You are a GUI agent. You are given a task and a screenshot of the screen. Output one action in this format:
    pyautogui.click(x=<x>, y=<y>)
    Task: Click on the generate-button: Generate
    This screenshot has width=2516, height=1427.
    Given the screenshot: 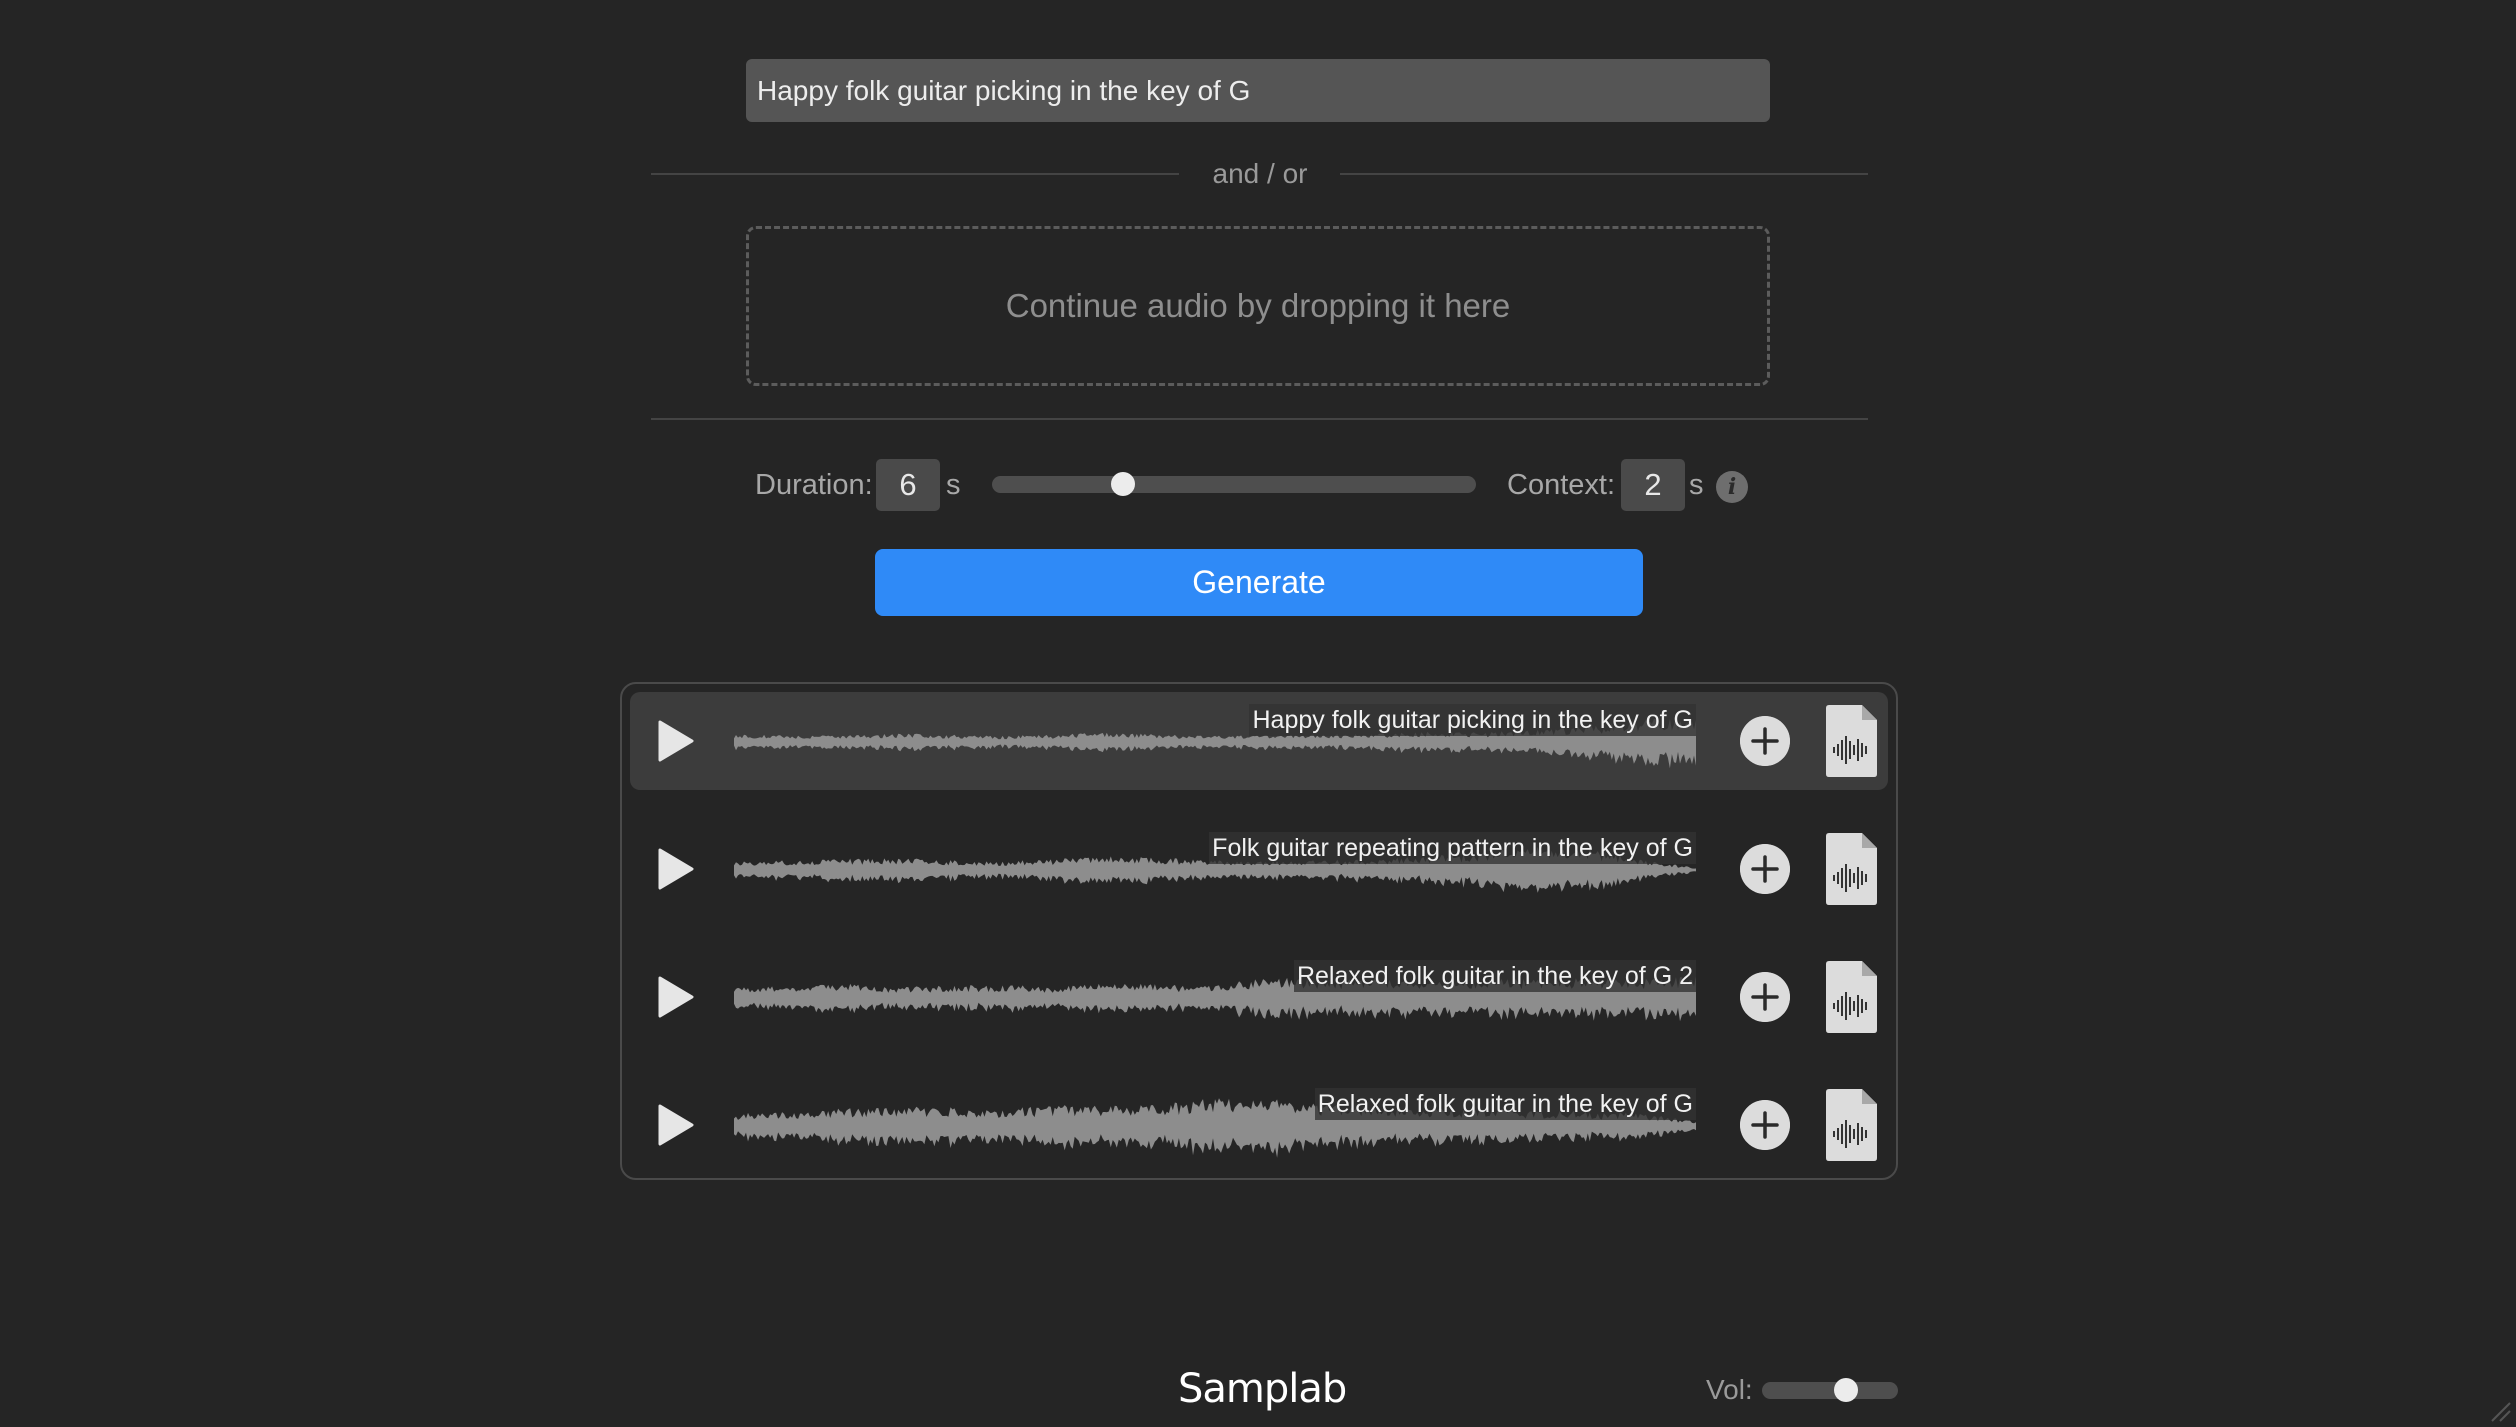 What is the action you would take?
    pyautogui.click(x=1259, y=582)
    